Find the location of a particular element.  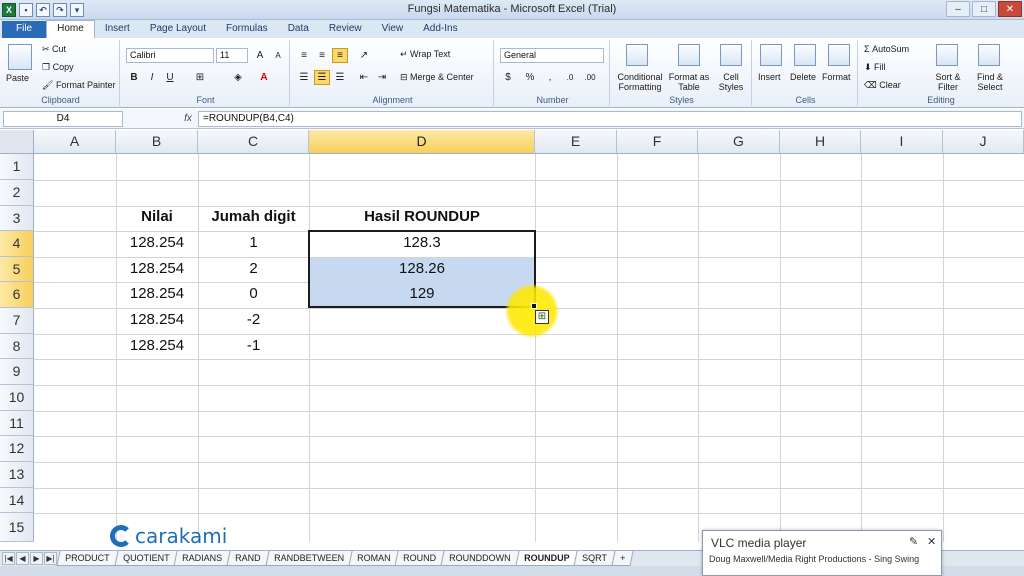

tab-page-layout: Page Layout is located at coordinates (178, 29).